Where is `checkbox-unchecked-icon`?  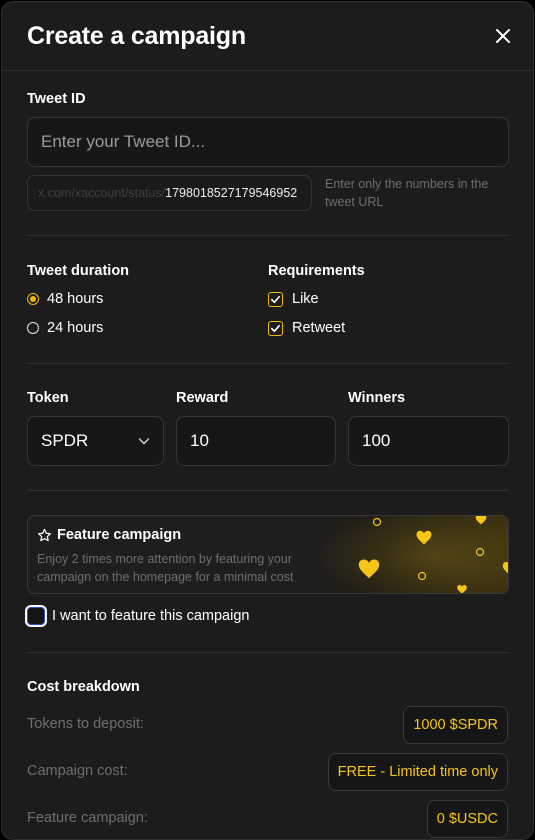 checkbox-unchecked-icon is located at coordinates (36, 616).